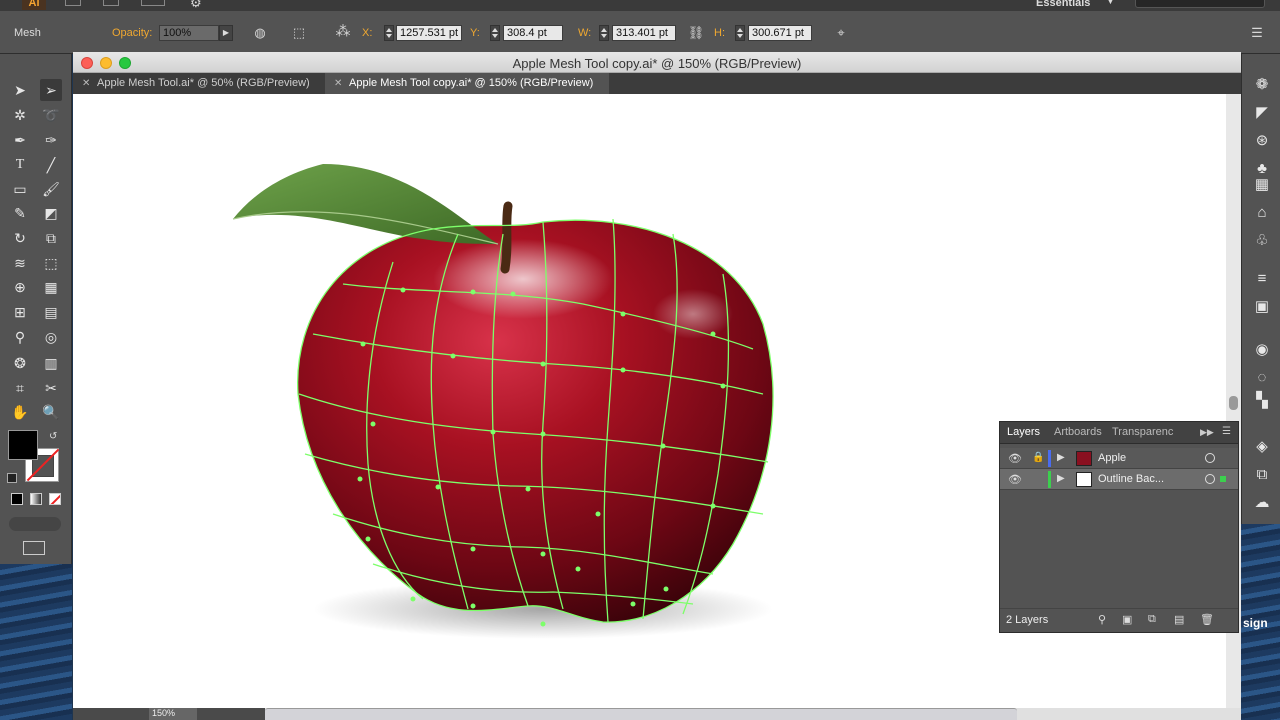 The height and width of the screenshot is (720, 1280). I want to click on column-graph-icon: ▥, so click(51, 363).